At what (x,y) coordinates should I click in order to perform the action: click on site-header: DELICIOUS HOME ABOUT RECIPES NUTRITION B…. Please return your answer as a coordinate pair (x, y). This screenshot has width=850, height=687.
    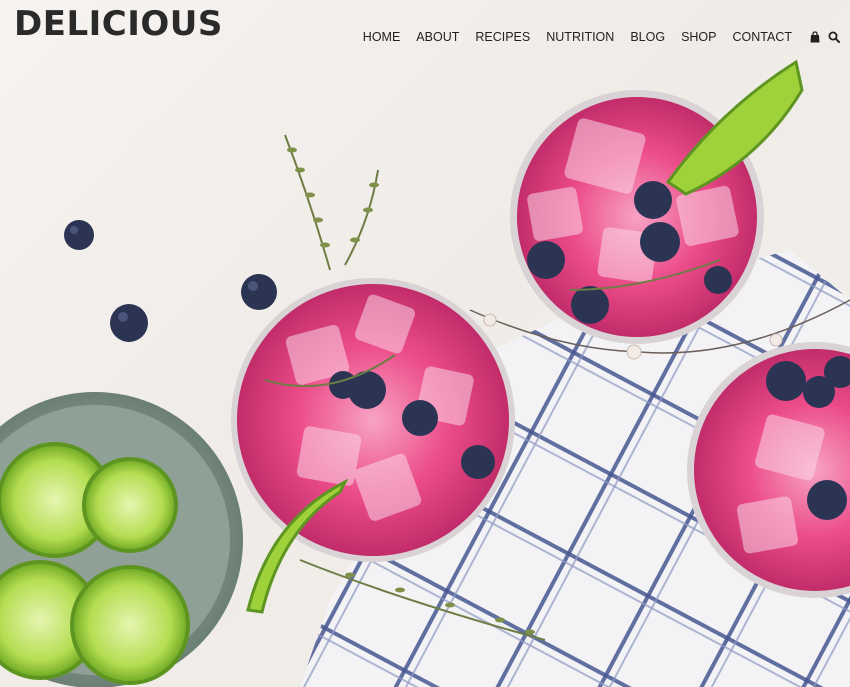
    Looking at the image, I should click on (425, 30).